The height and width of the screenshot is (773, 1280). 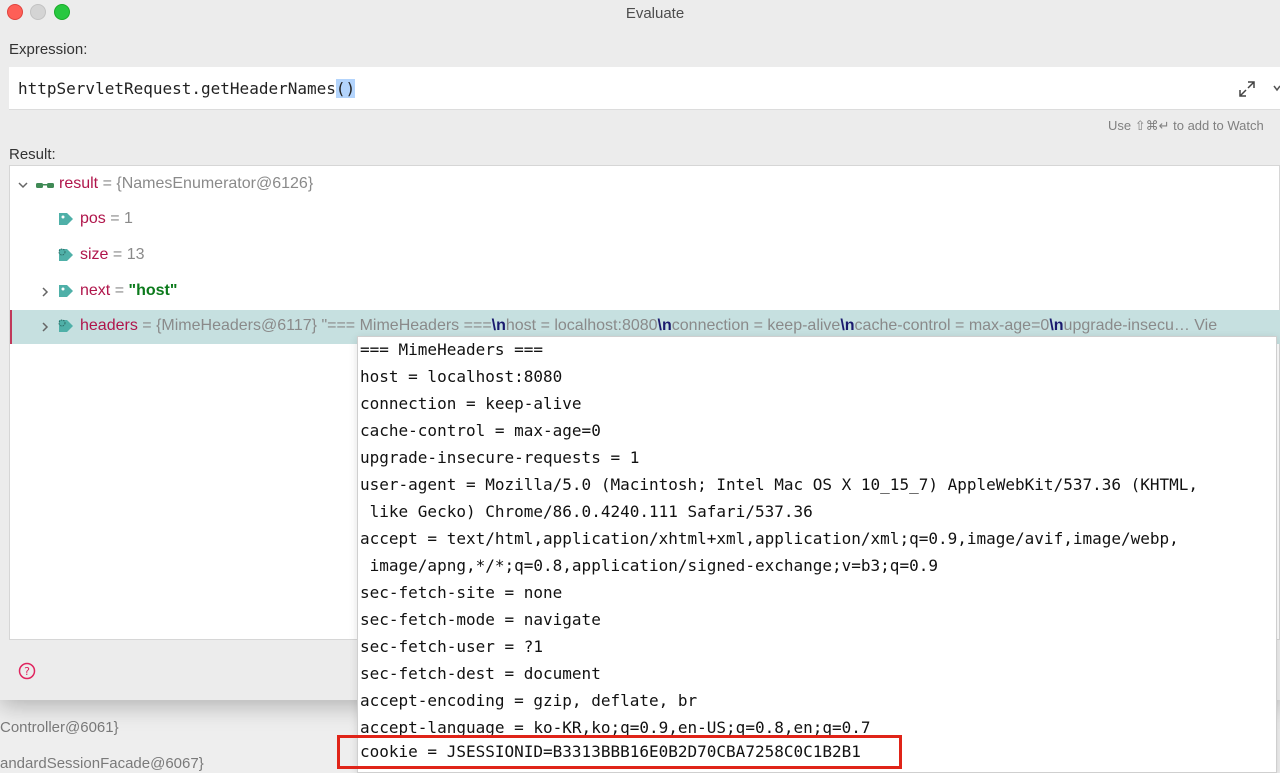 I want to click on expression-code: httpServletRequest.getHeaderNames, so click(x=177, y=88).